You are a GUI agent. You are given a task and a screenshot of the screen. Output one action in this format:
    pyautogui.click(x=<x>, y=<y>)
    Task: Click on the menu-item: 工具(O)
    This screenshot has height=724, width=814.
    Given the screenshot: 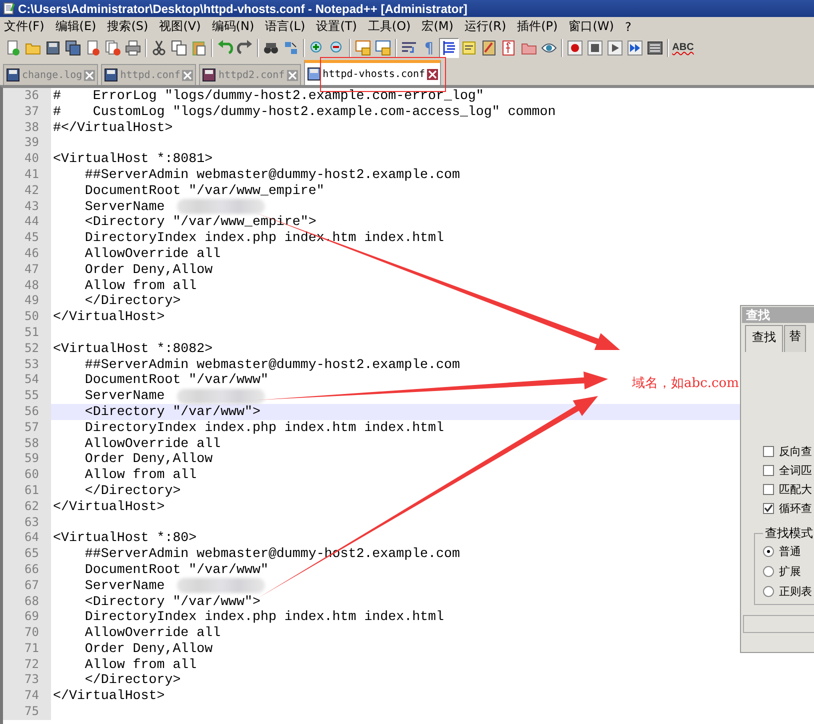 What is the action you would take?
    pyautogui.click(x=389, y=26)
    